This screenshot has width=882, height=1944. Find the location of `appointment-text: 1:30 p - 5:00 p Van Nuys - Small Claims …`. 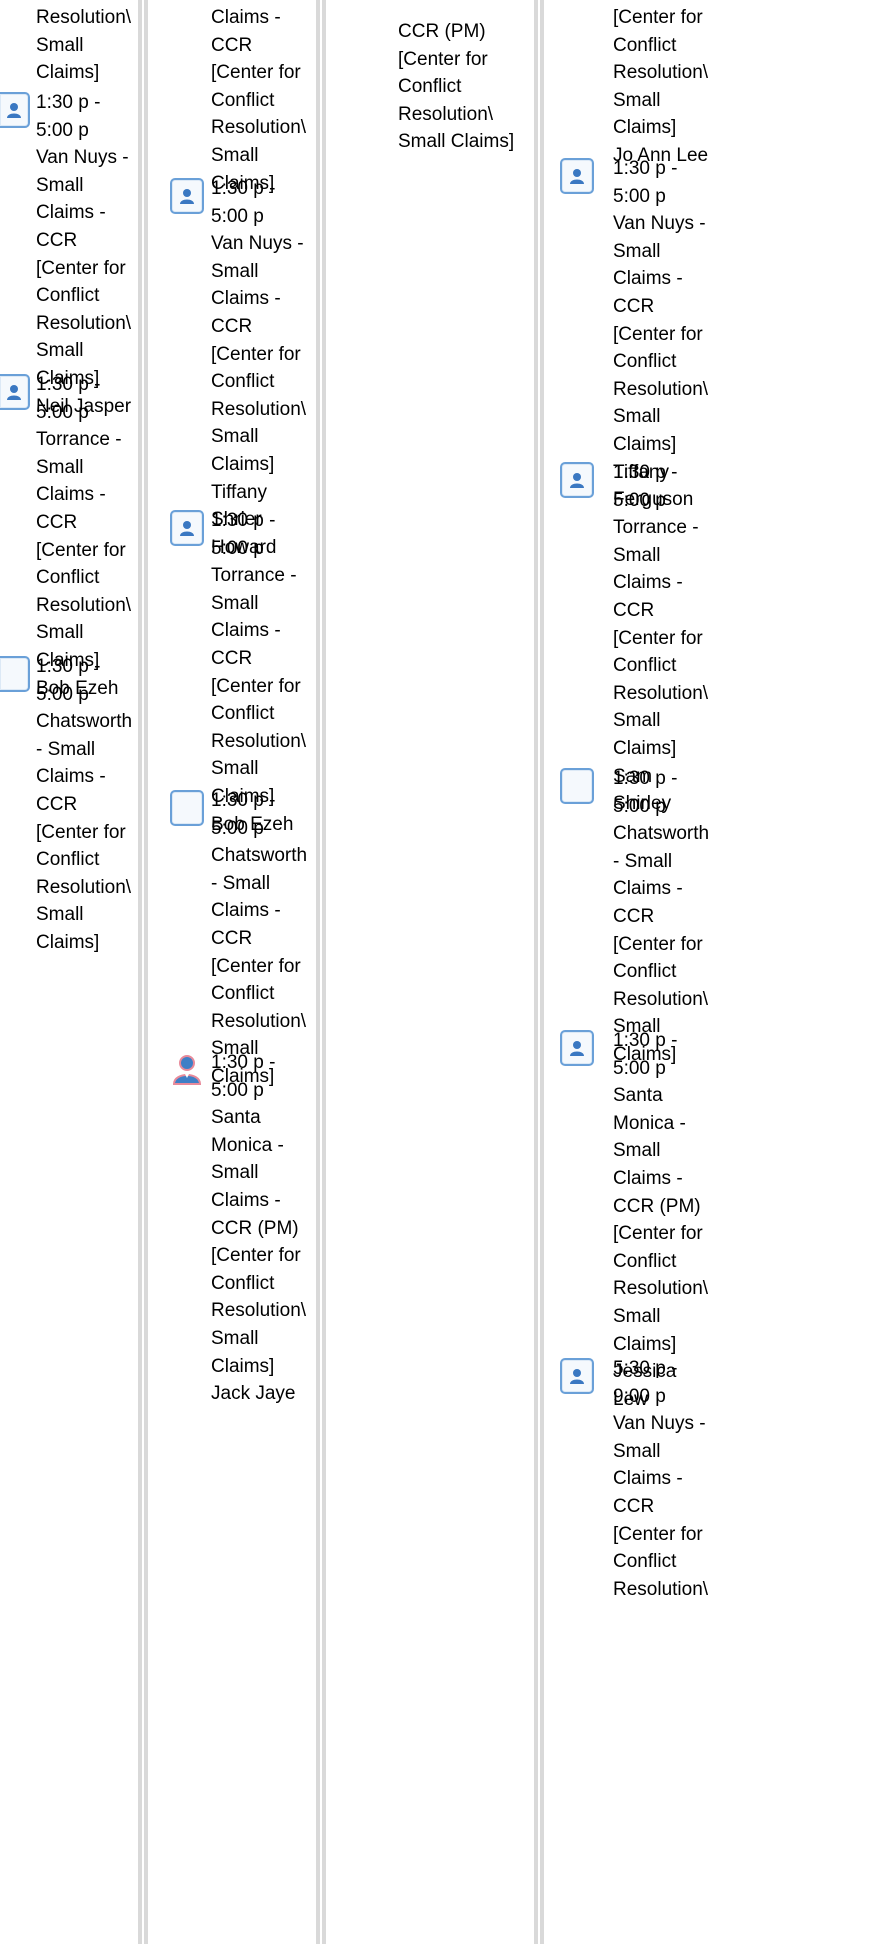

appointment-text: 1:30 p - 5:00 p Van Nuys - Small Claims … is located at coordinates (258, 368).